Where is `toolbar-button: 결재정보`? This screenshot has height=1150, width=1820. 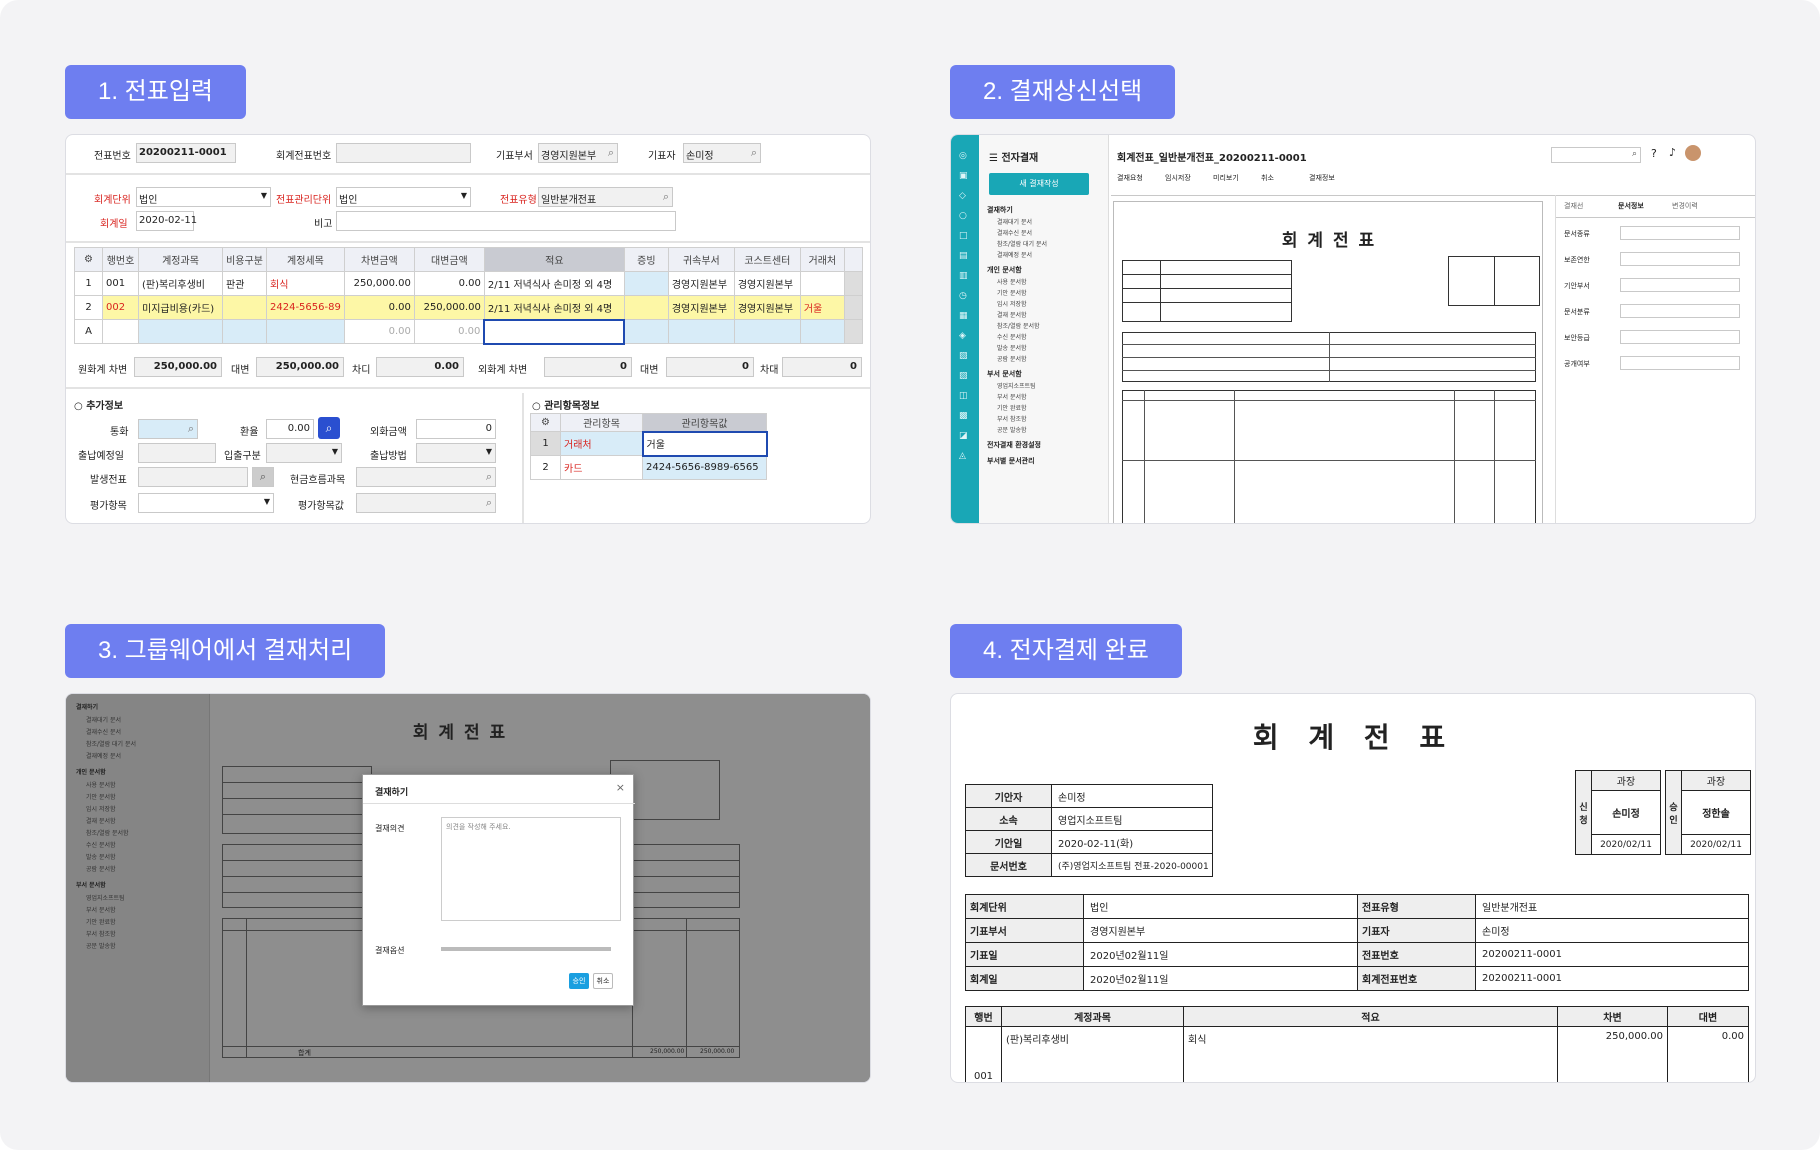 toolbar-button: 결재정보 is located at coordinates (1322, 178).